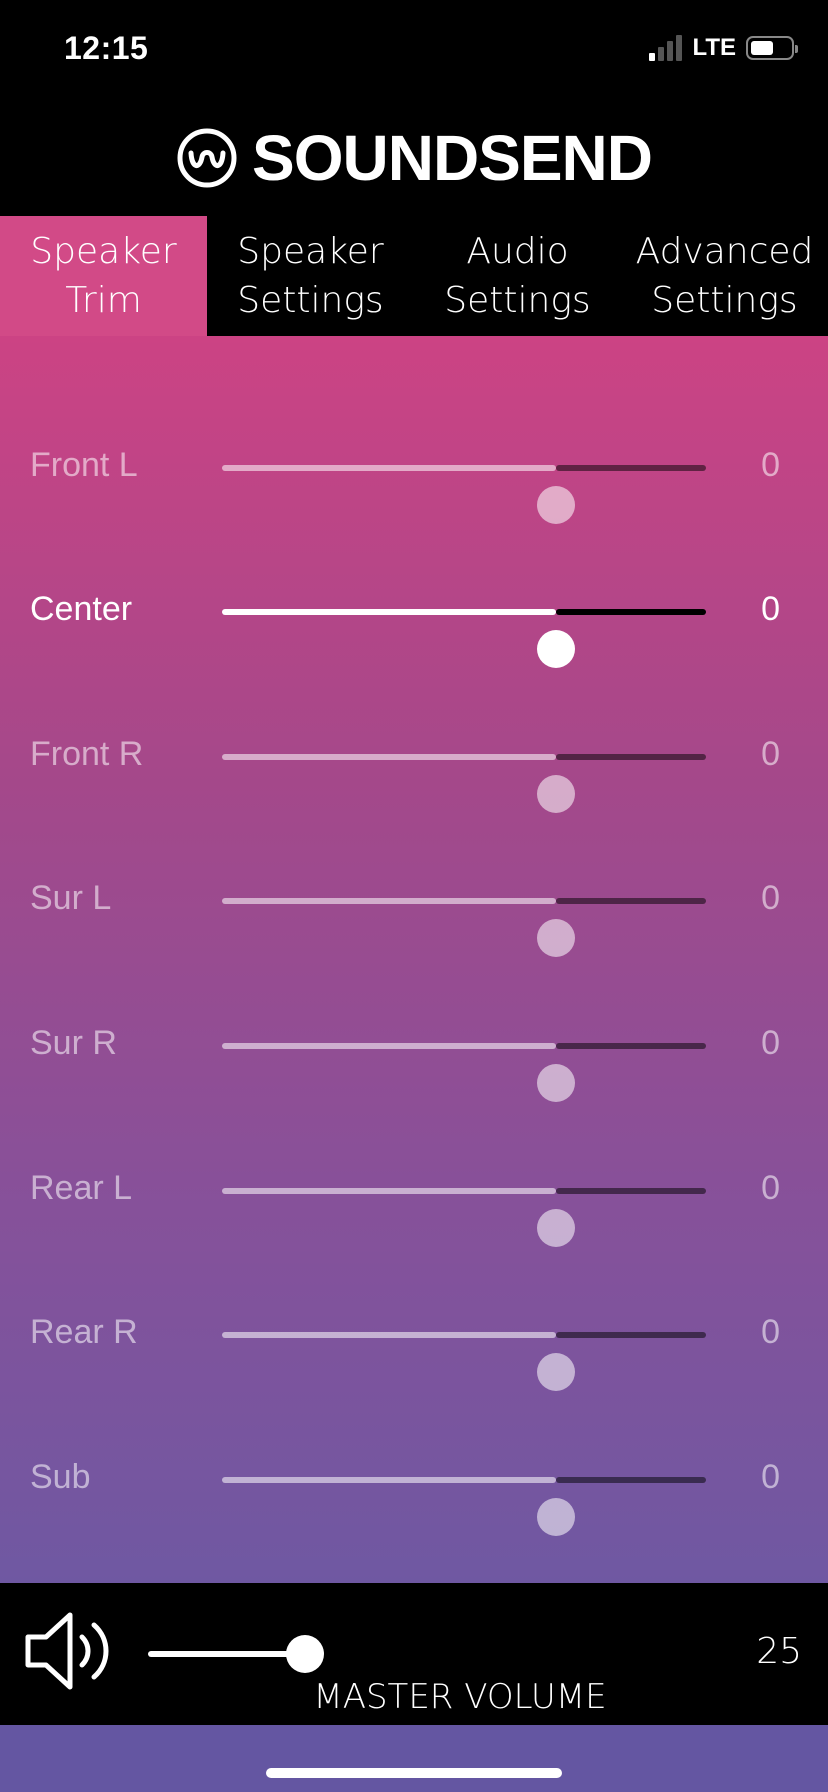 Image resolution: width=828 pixels, height=1792 pixels. I want to click on app-logo: SOUNDSEND, so click(414, 158).